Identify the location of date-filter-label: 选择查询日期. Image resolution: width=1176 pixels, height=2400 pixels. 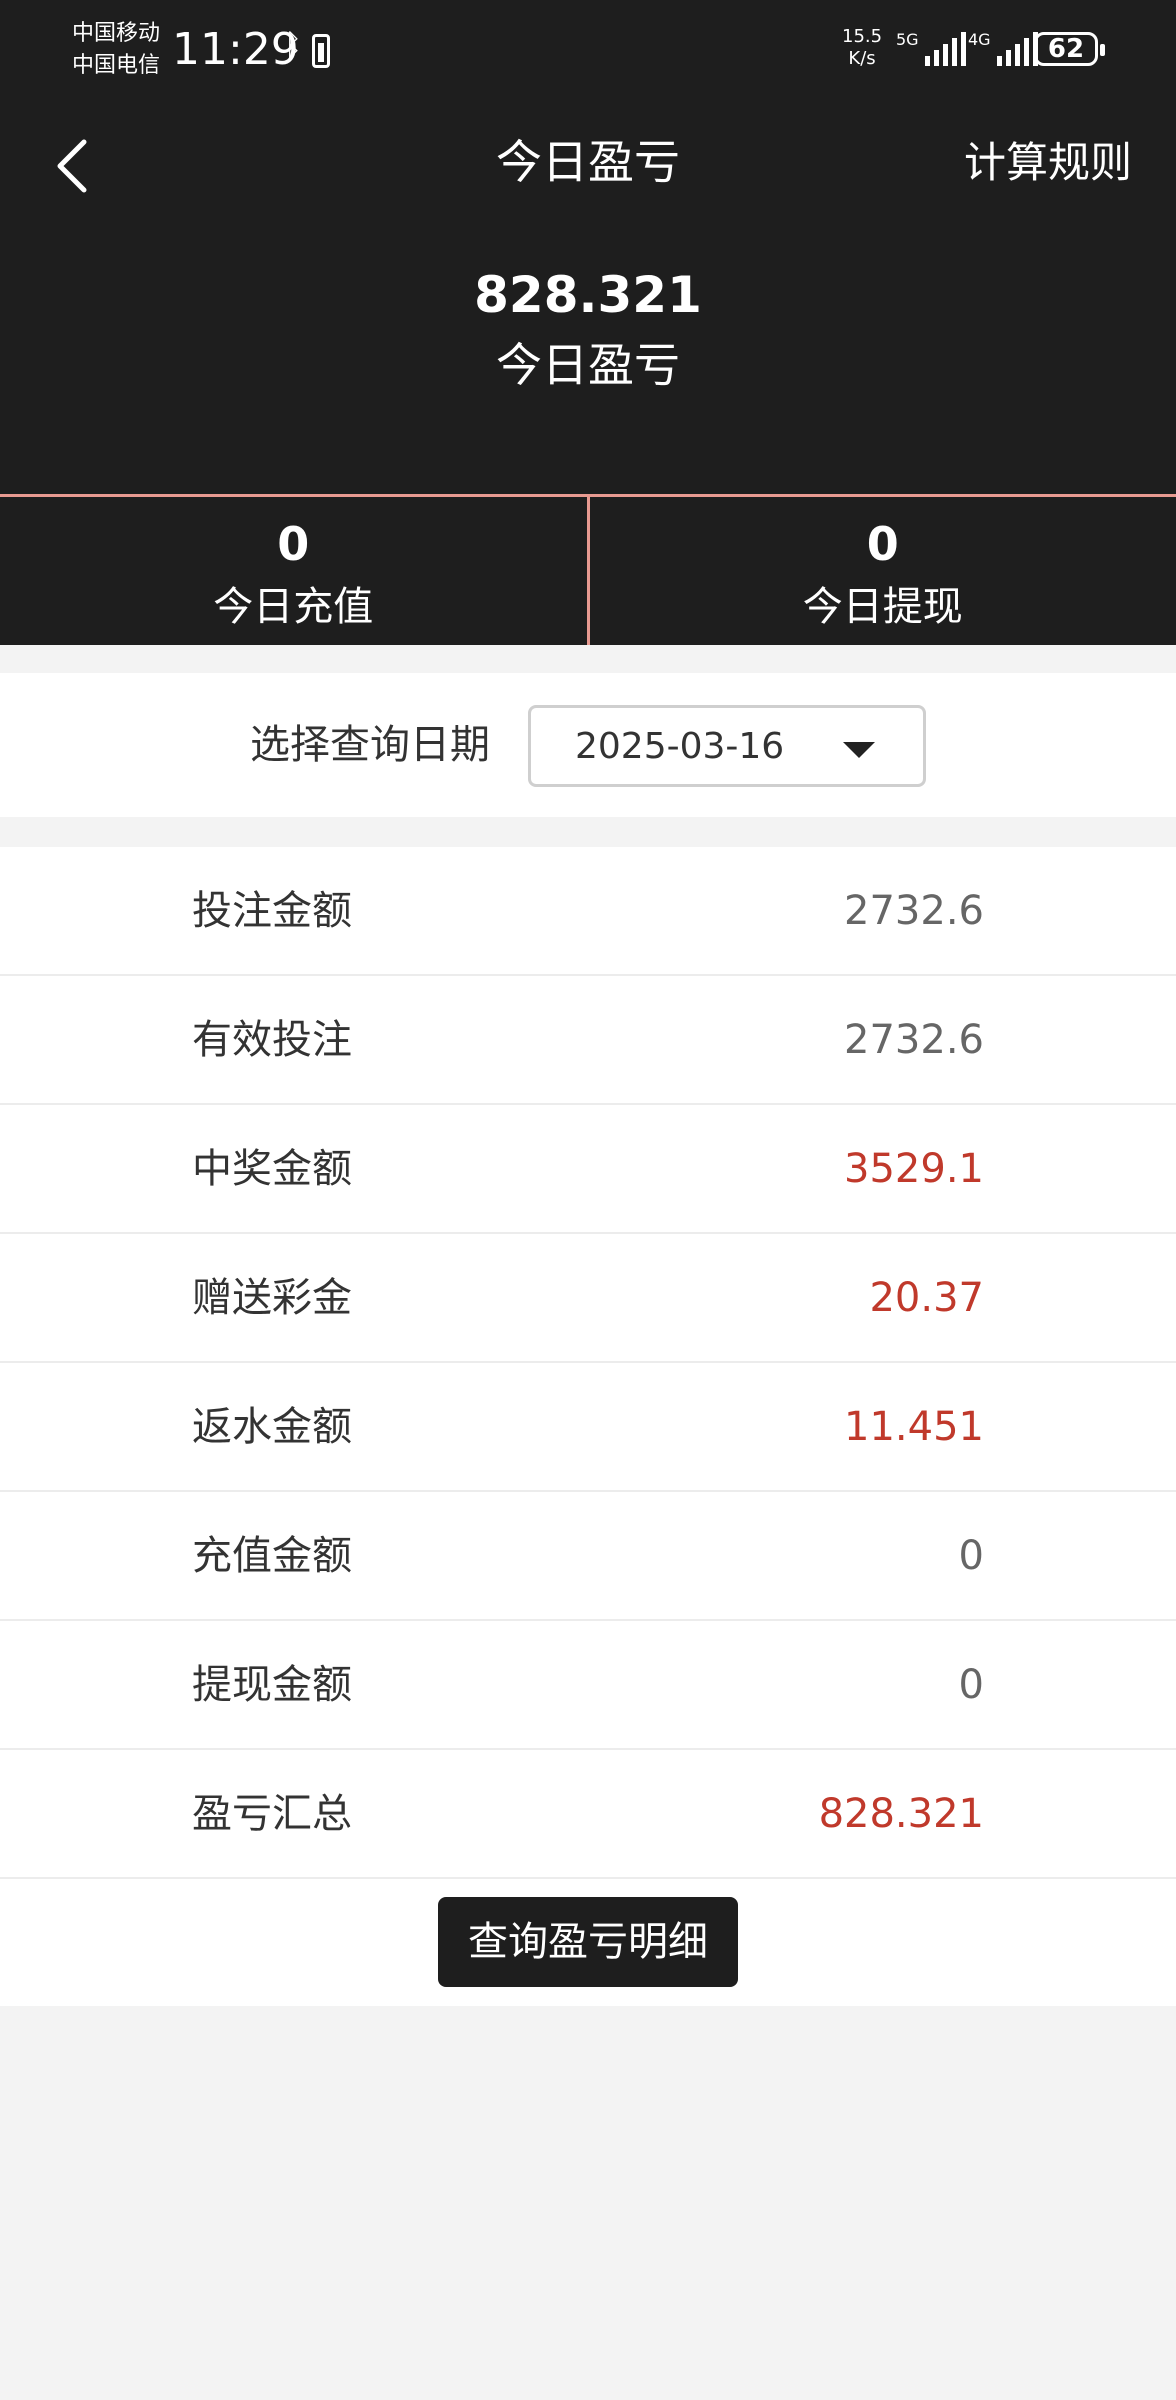
(370, 745).